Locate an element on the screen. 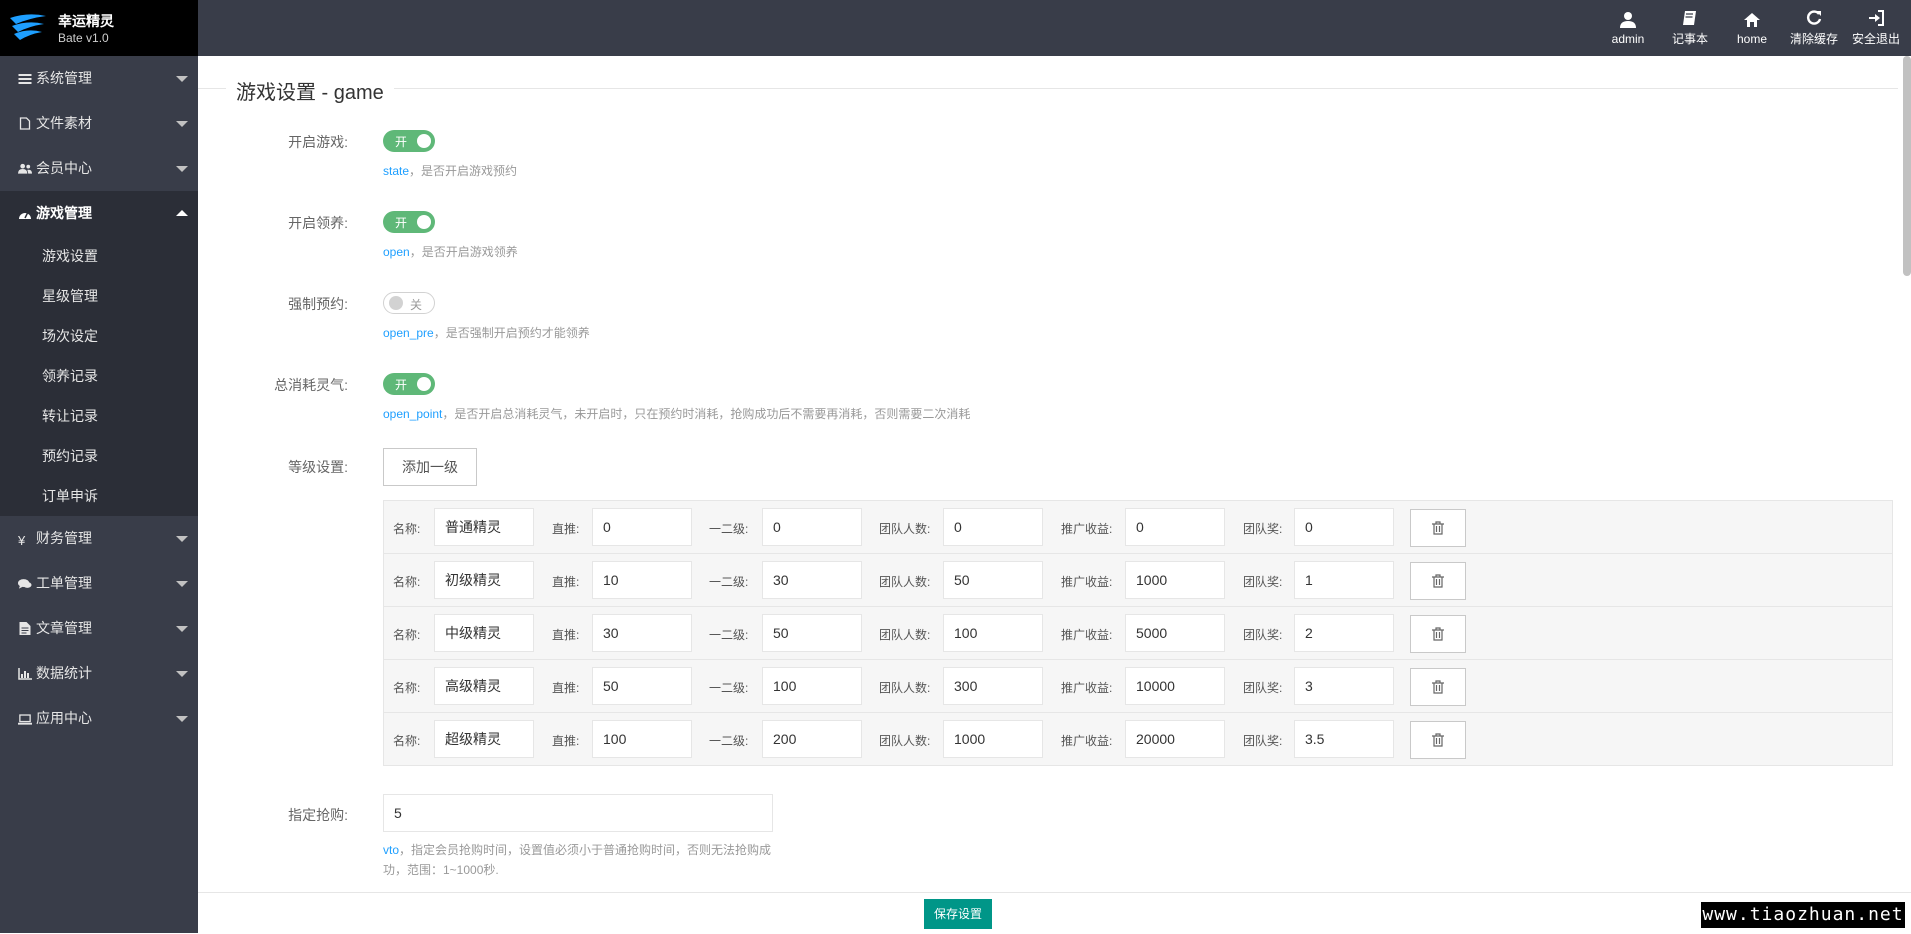 This screenshot has height=934, width=1911. team-count-label: 团队人数: is located at coordinates (905, 741).